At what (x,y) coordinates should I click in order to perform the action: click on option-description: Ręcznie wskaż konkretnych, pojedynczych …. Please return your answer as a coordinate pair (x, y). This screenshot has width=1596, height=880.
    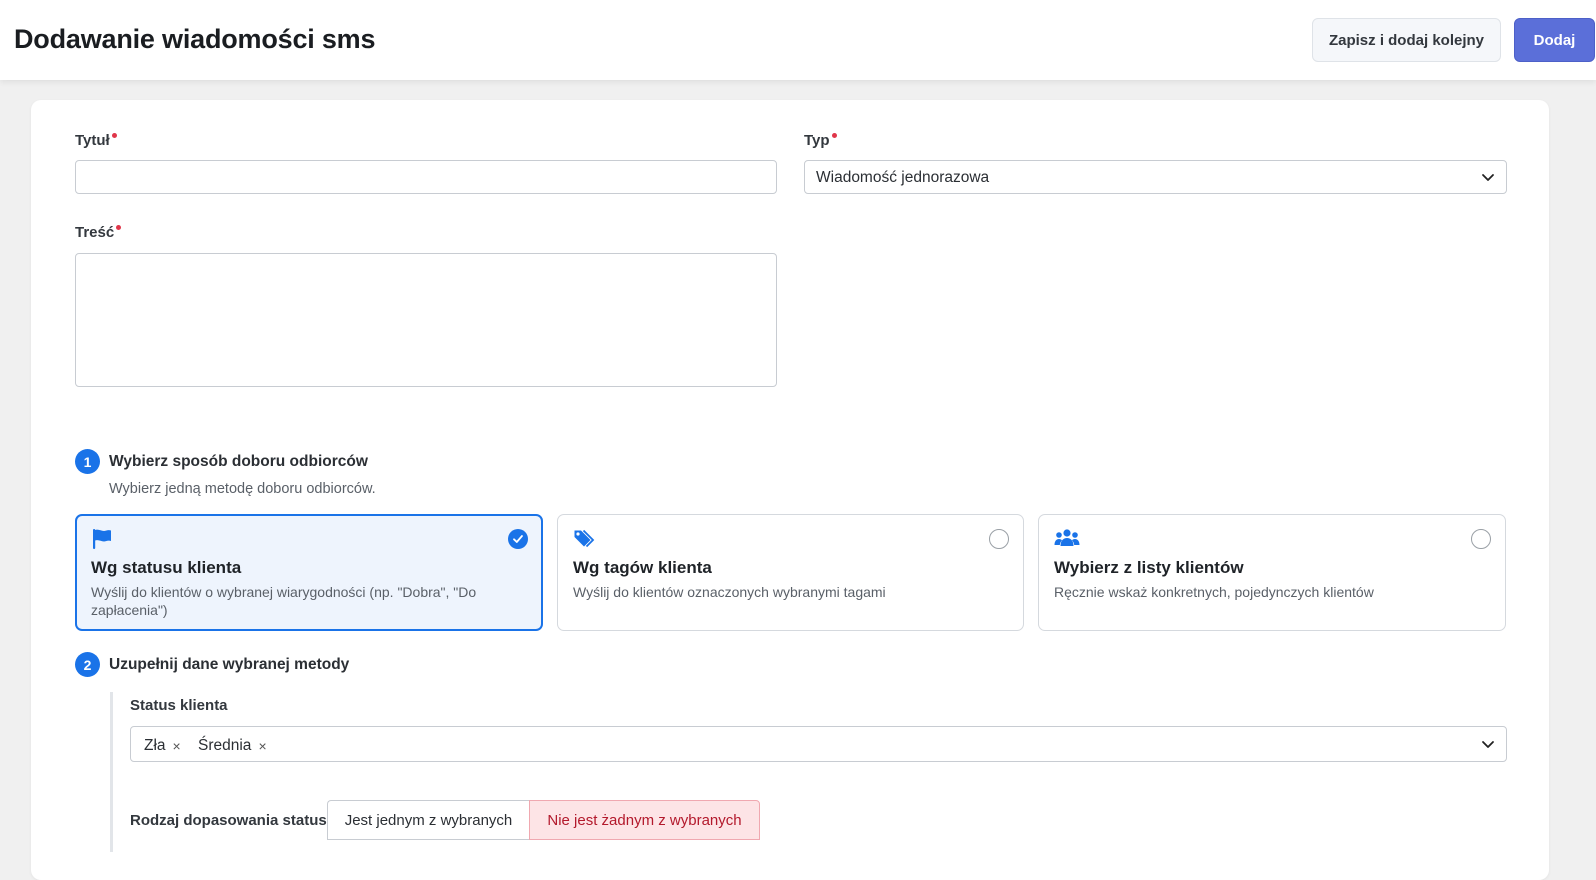
    Looking at the image, I should click on (1214, 592).